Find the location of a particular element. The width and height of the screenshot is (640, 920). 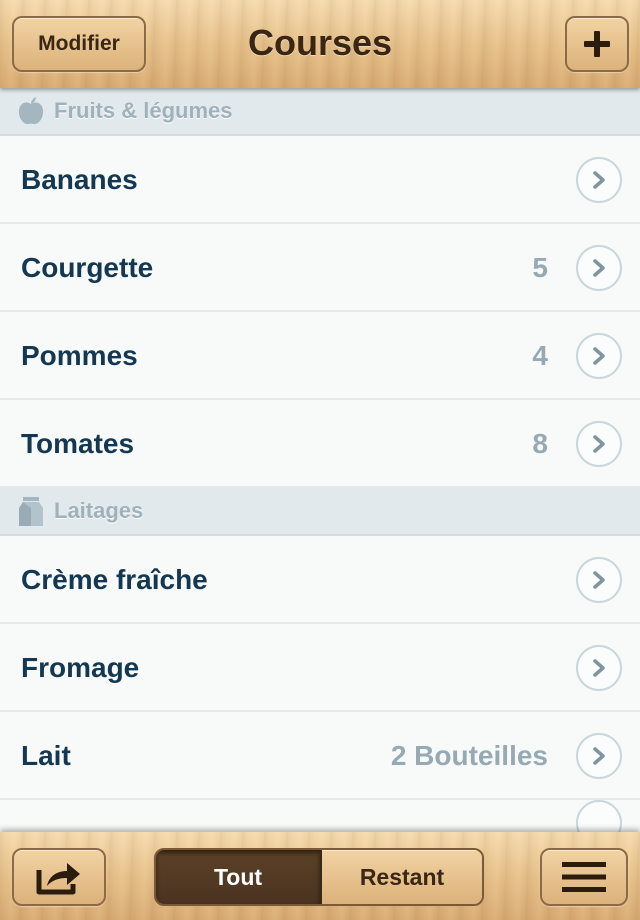

milk-carton-icon is located at coordinates (31, 511).